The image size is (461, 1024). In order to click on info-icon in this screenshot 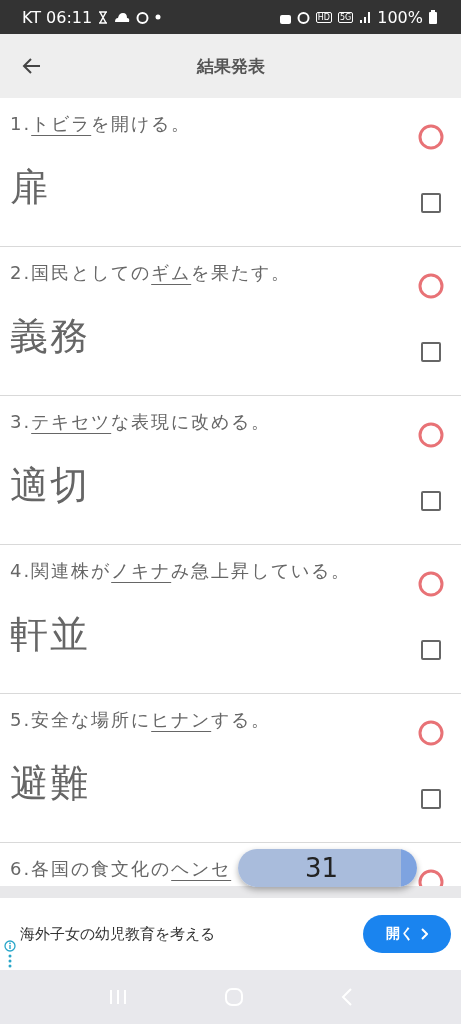, I will do `click(10, 946)`.